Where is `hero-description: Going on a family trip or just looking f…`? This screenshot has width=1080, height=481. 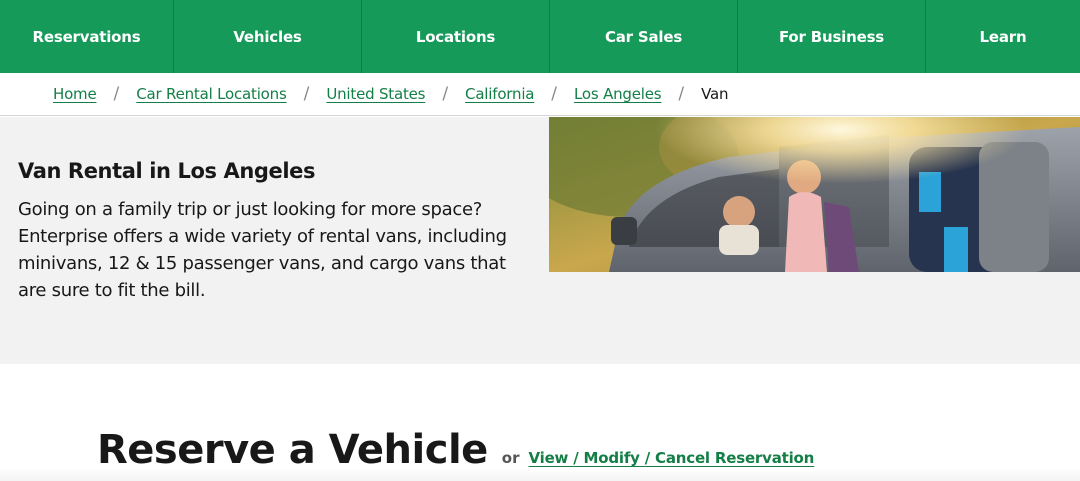 hero-description: Going on a family trip or just looking f… is located at coordinates (262, 250).